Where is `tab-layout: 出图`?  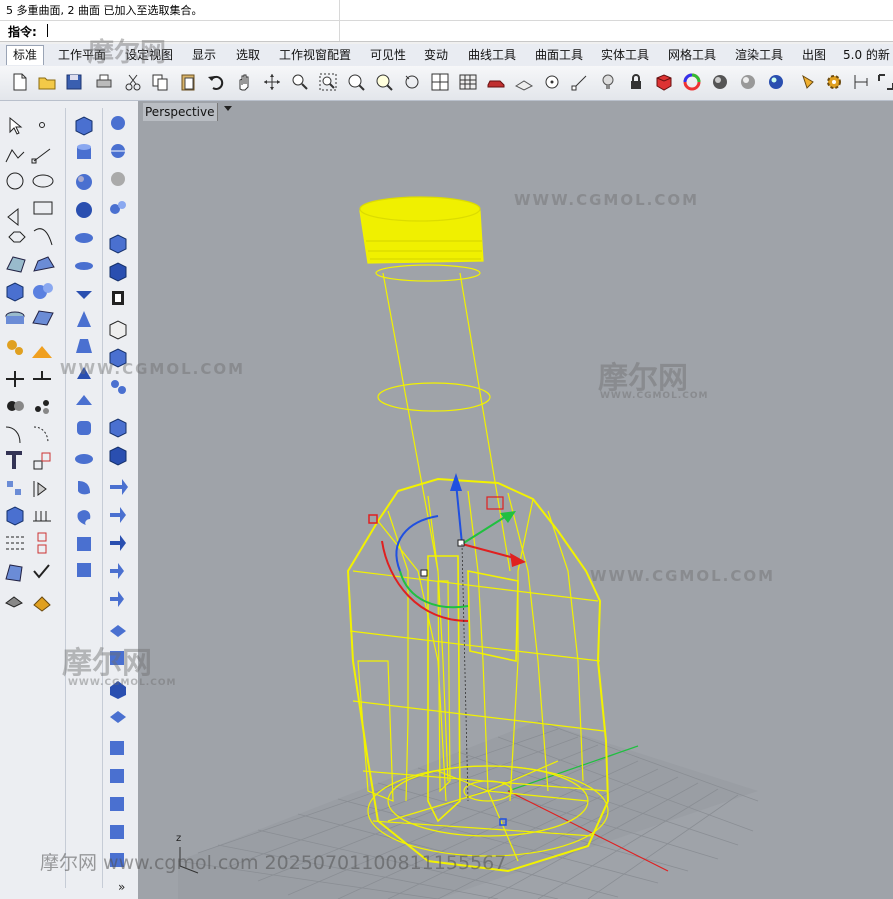
tab-layout: 出图 is located at coordinates (814, 55).